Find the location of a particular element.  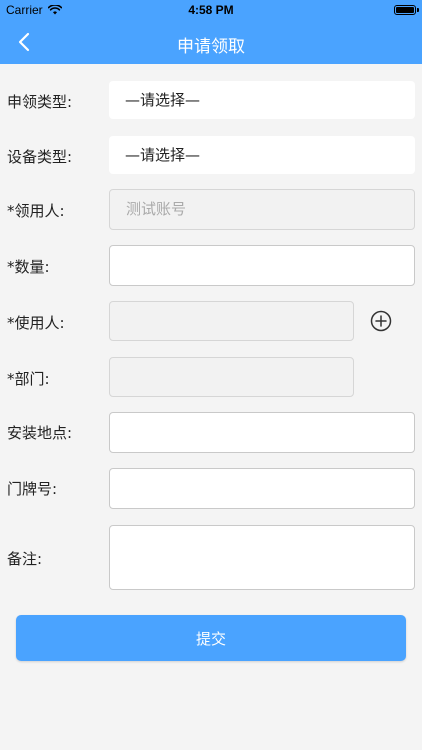

recipient-field: 测试账号 is located at coordinates (262, 209).